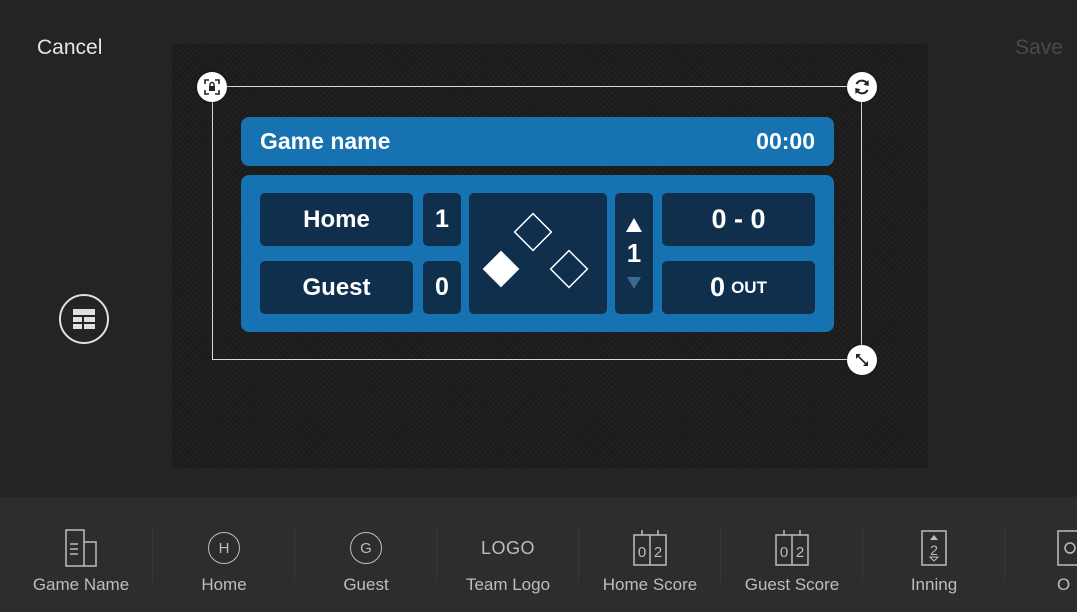 The height and width of the screenshot is (612, 1077). I want to click on guest-score: 0, so click(442, 287).